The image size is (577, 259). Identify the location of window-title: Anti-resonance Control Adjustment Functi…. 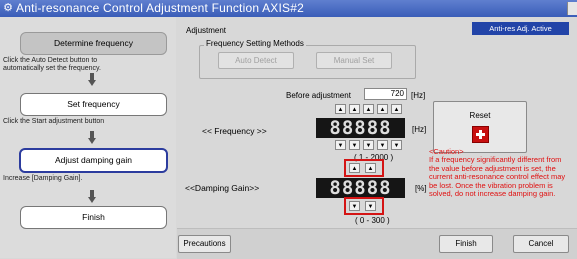
(160, 8).